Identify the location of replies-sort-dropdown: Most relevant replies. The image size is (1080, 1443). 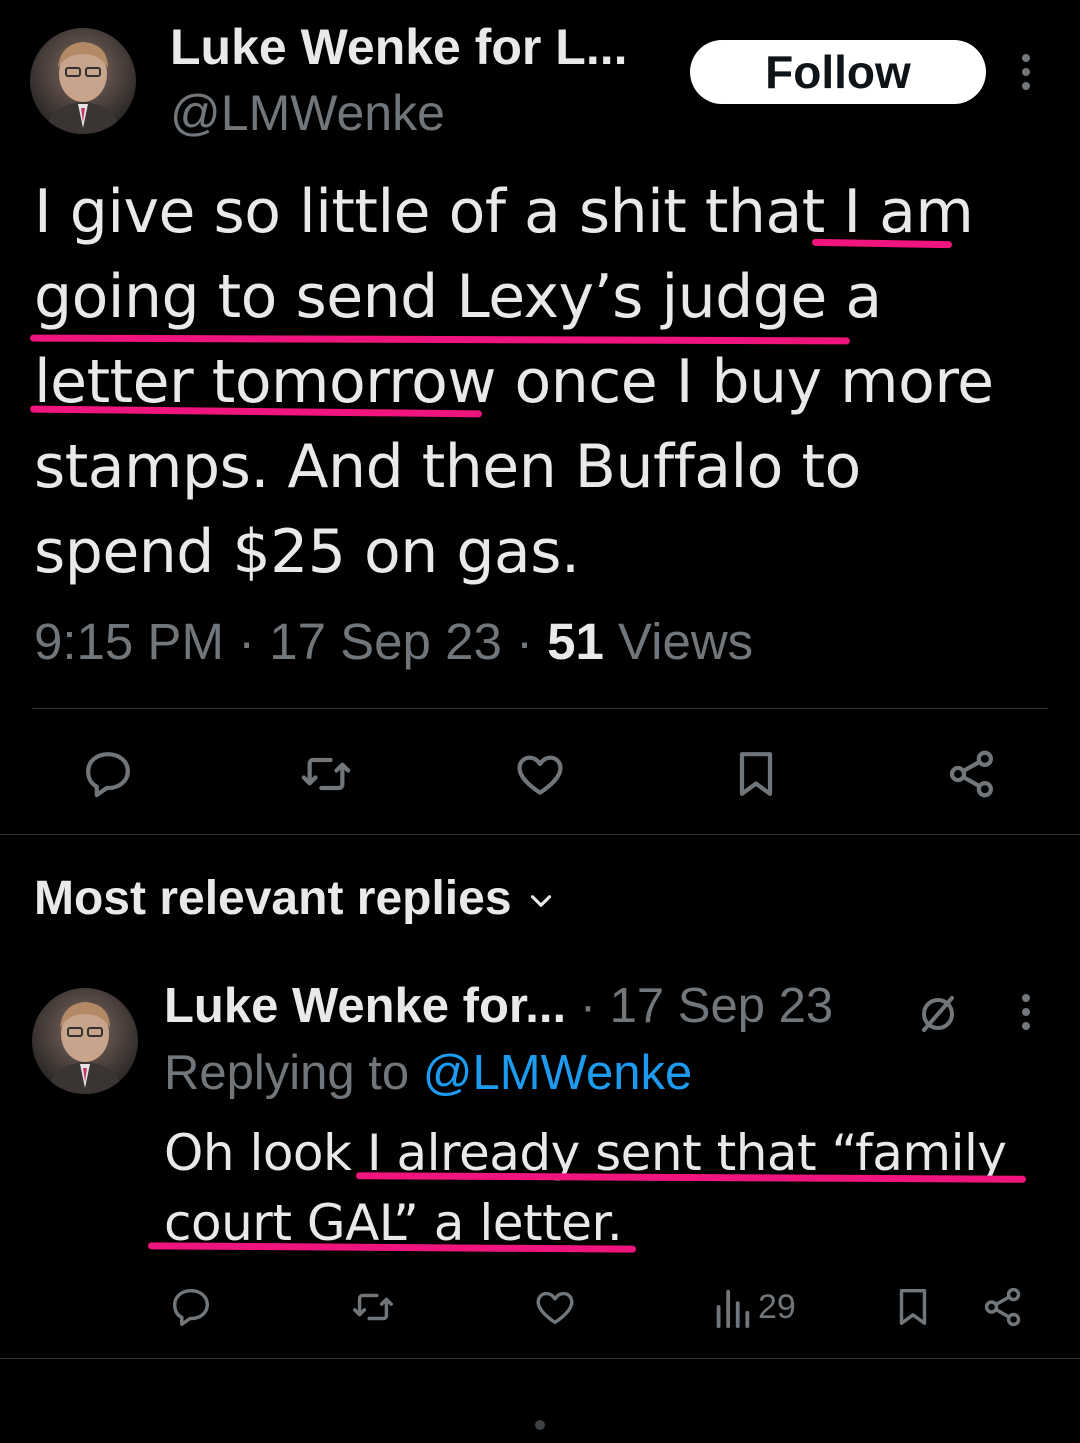
(296, 899).